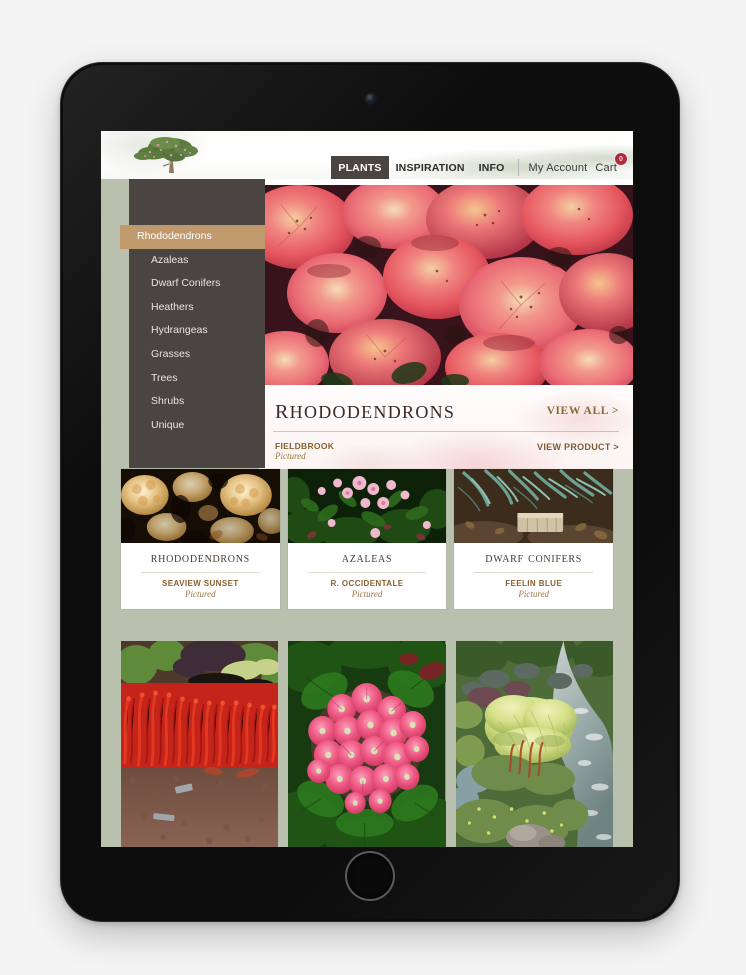 This screenshot has height=975, width=746. I want to click on gallery-photo-heather, so click(200, 744).